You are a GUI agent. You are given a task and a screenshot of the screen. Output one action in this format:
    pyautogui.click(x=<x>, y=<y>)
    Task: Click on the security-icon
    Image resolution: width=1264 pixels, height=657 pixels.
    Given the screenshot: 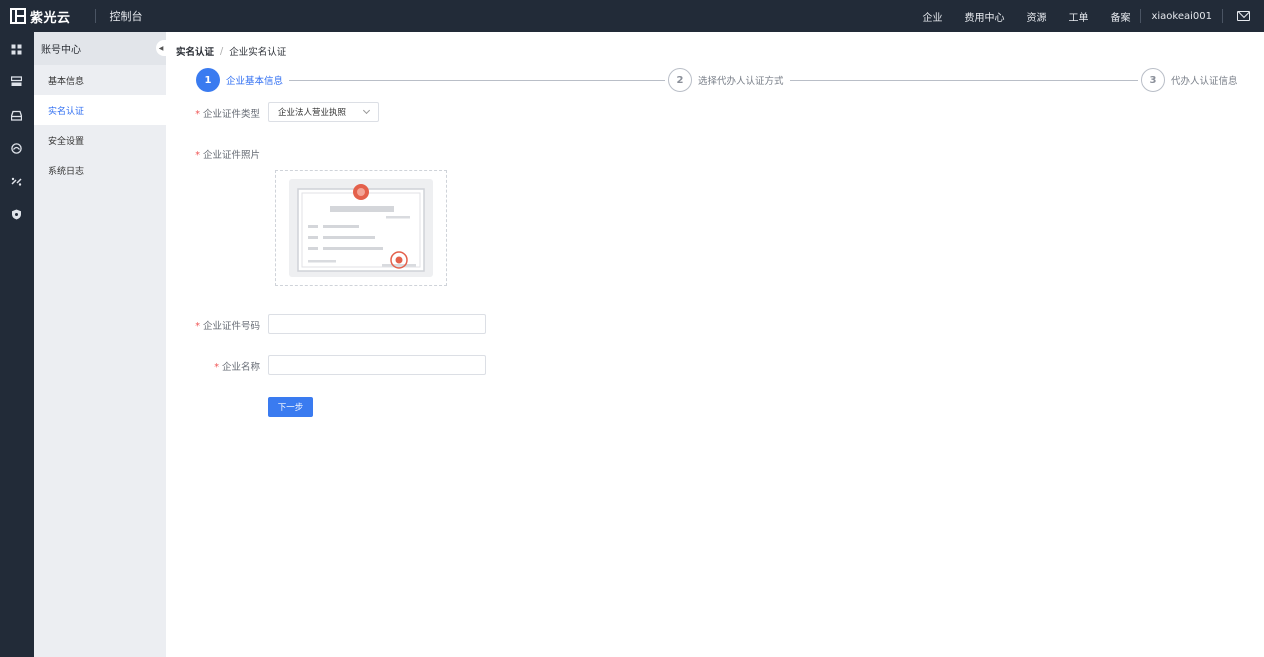 What is the action you would take?
    pyautogui.click(x=16, y=214)
    